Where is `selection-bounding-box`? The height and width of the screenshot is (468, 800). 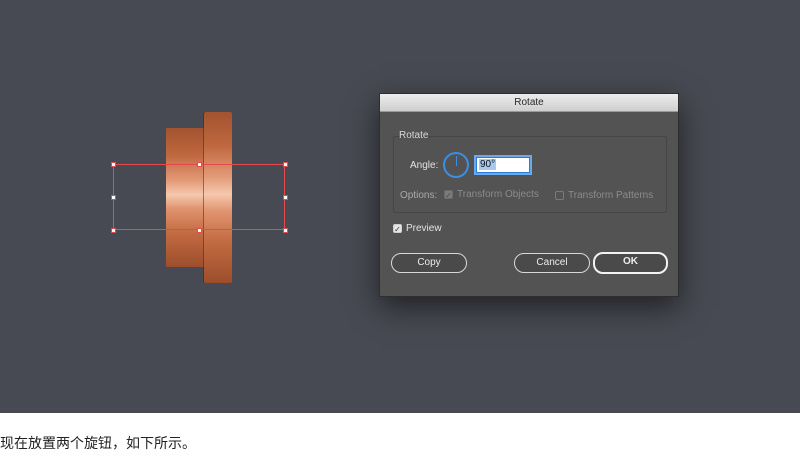
selection-bounding-box is located at coordinates (199, 197).